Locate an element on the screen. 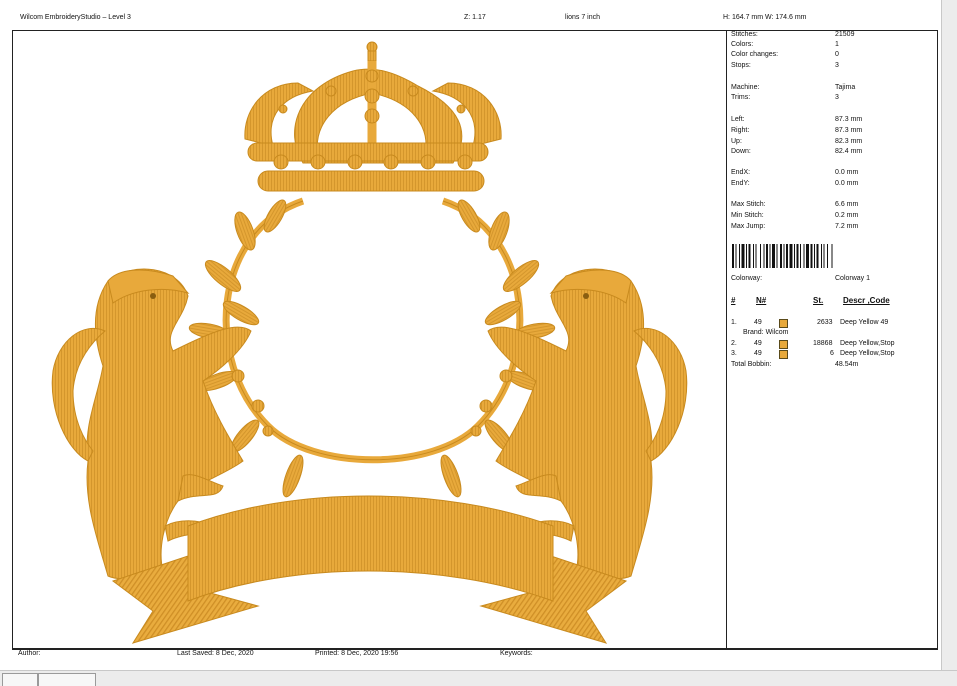  barcode-icon is located at coordinates (782, 256).